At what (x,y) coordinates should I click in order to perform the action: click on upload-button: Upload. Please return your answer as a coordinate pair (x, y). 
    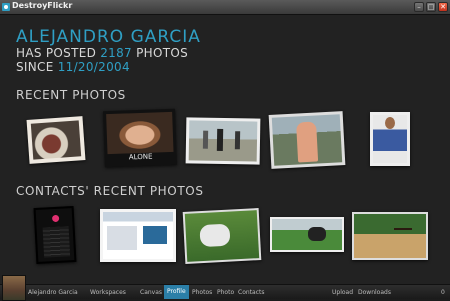
    Looking at the image, I should click on (342, 292).